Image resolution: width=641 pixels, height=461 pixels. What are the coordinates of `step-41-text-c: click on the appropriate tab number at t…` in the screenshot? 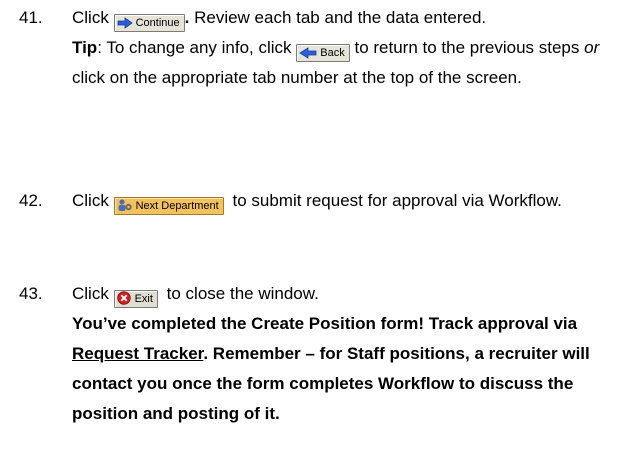 It's located at (297, 77).